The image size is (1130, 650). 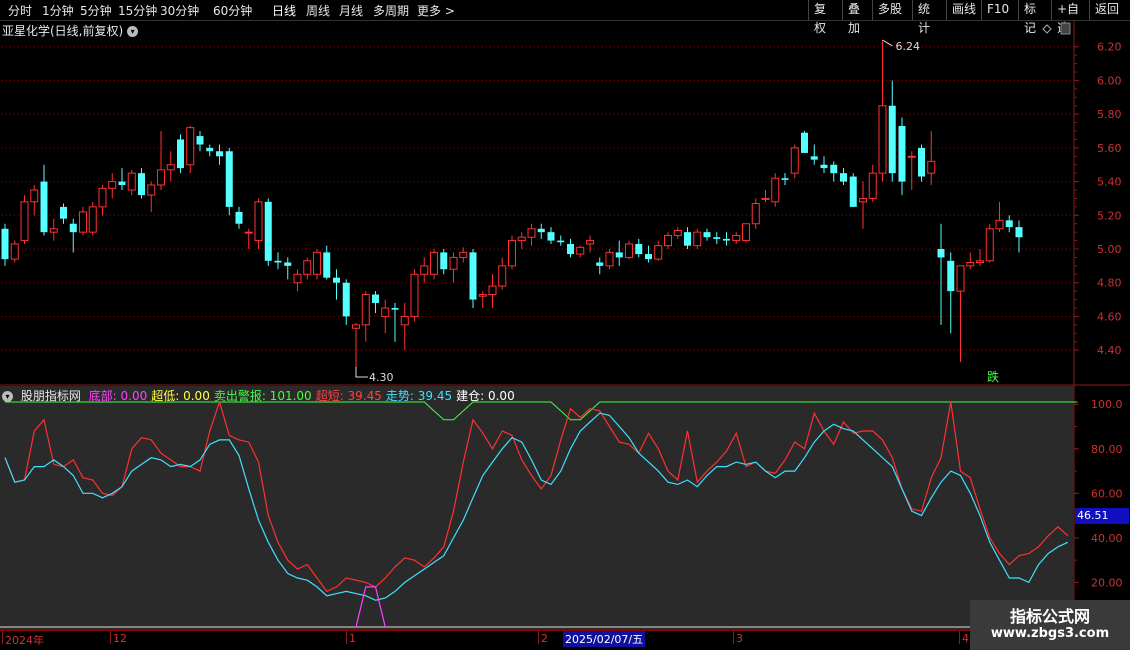 I want to click on date-label: 2024年, so click(x=24, y=640).